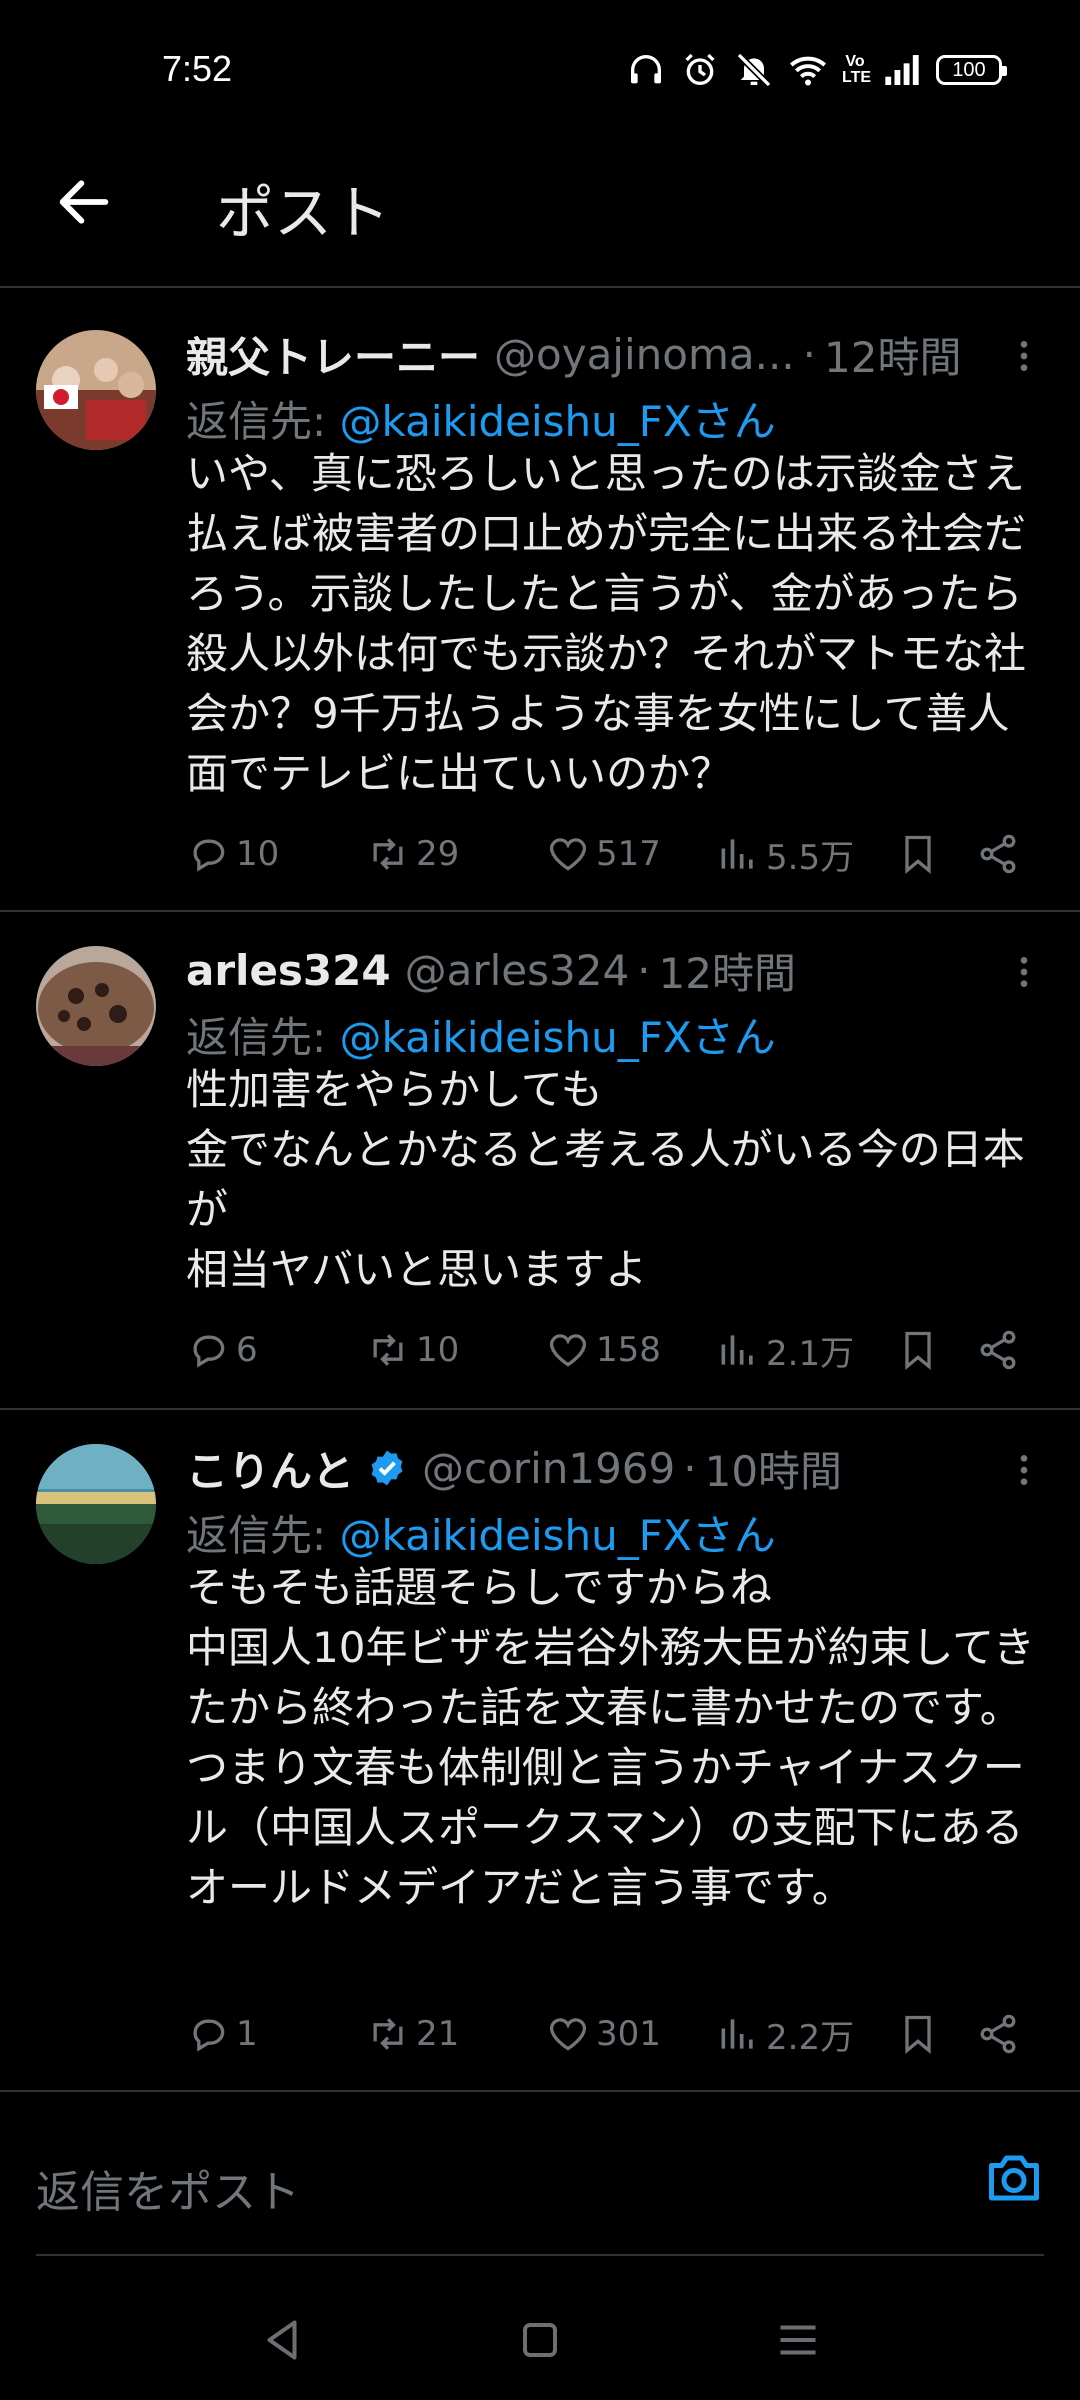 The width and height of the screenshot is (1080, 2400). I want to click on system-nav-bar, so click(540, 2340).